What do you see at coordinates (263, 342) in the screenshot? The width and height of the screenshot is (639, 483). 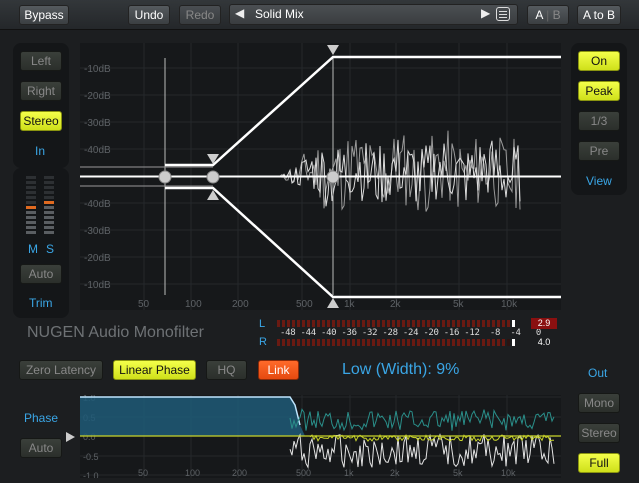 I see `meter-r-label: R` at bounding box center [263, 342].